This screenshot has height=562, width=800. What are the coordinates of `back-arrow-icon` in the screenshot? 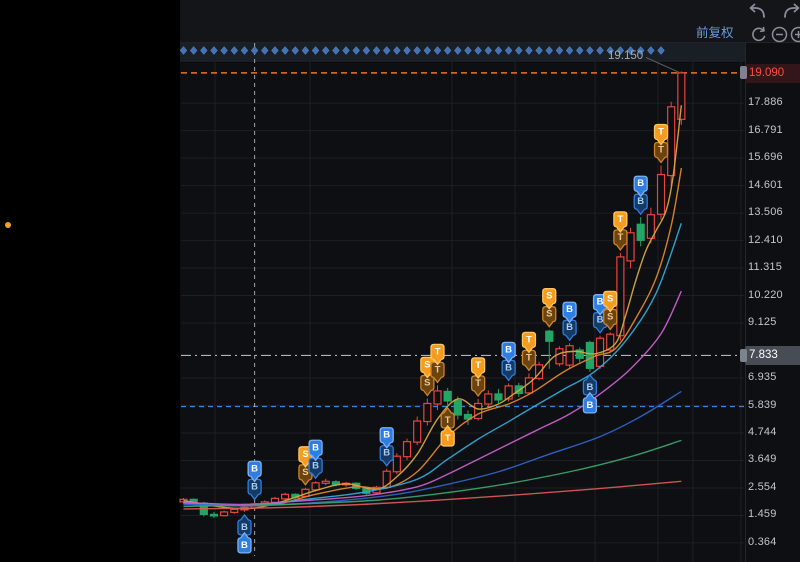 It's located at (757, 12).